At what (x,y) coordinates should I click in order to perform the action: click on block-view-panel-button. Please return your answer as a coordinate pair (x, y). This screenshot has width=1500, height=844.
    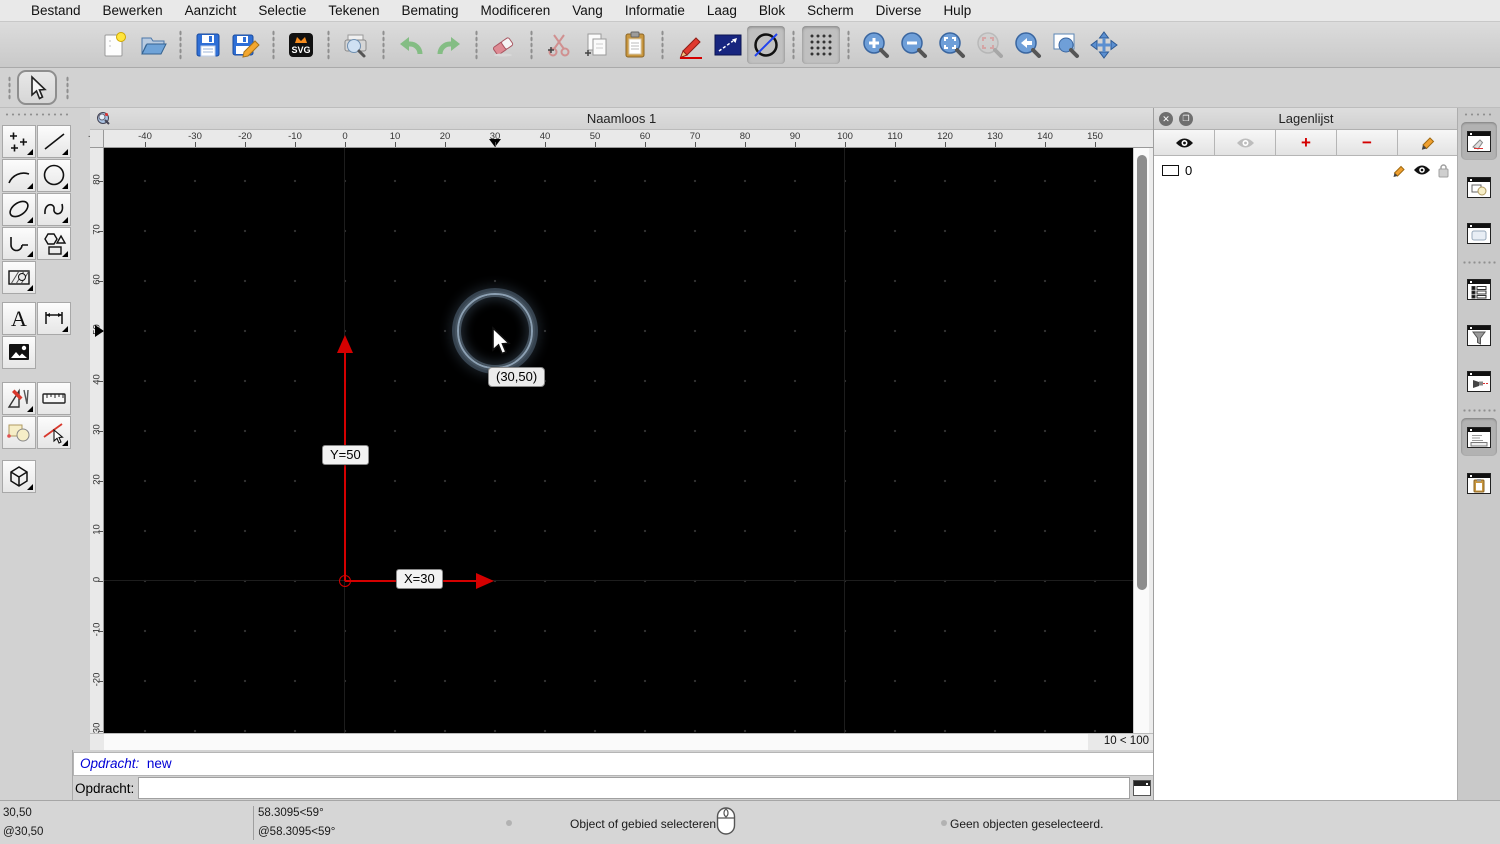
    Looking at the image, I should click on (1479, 233).